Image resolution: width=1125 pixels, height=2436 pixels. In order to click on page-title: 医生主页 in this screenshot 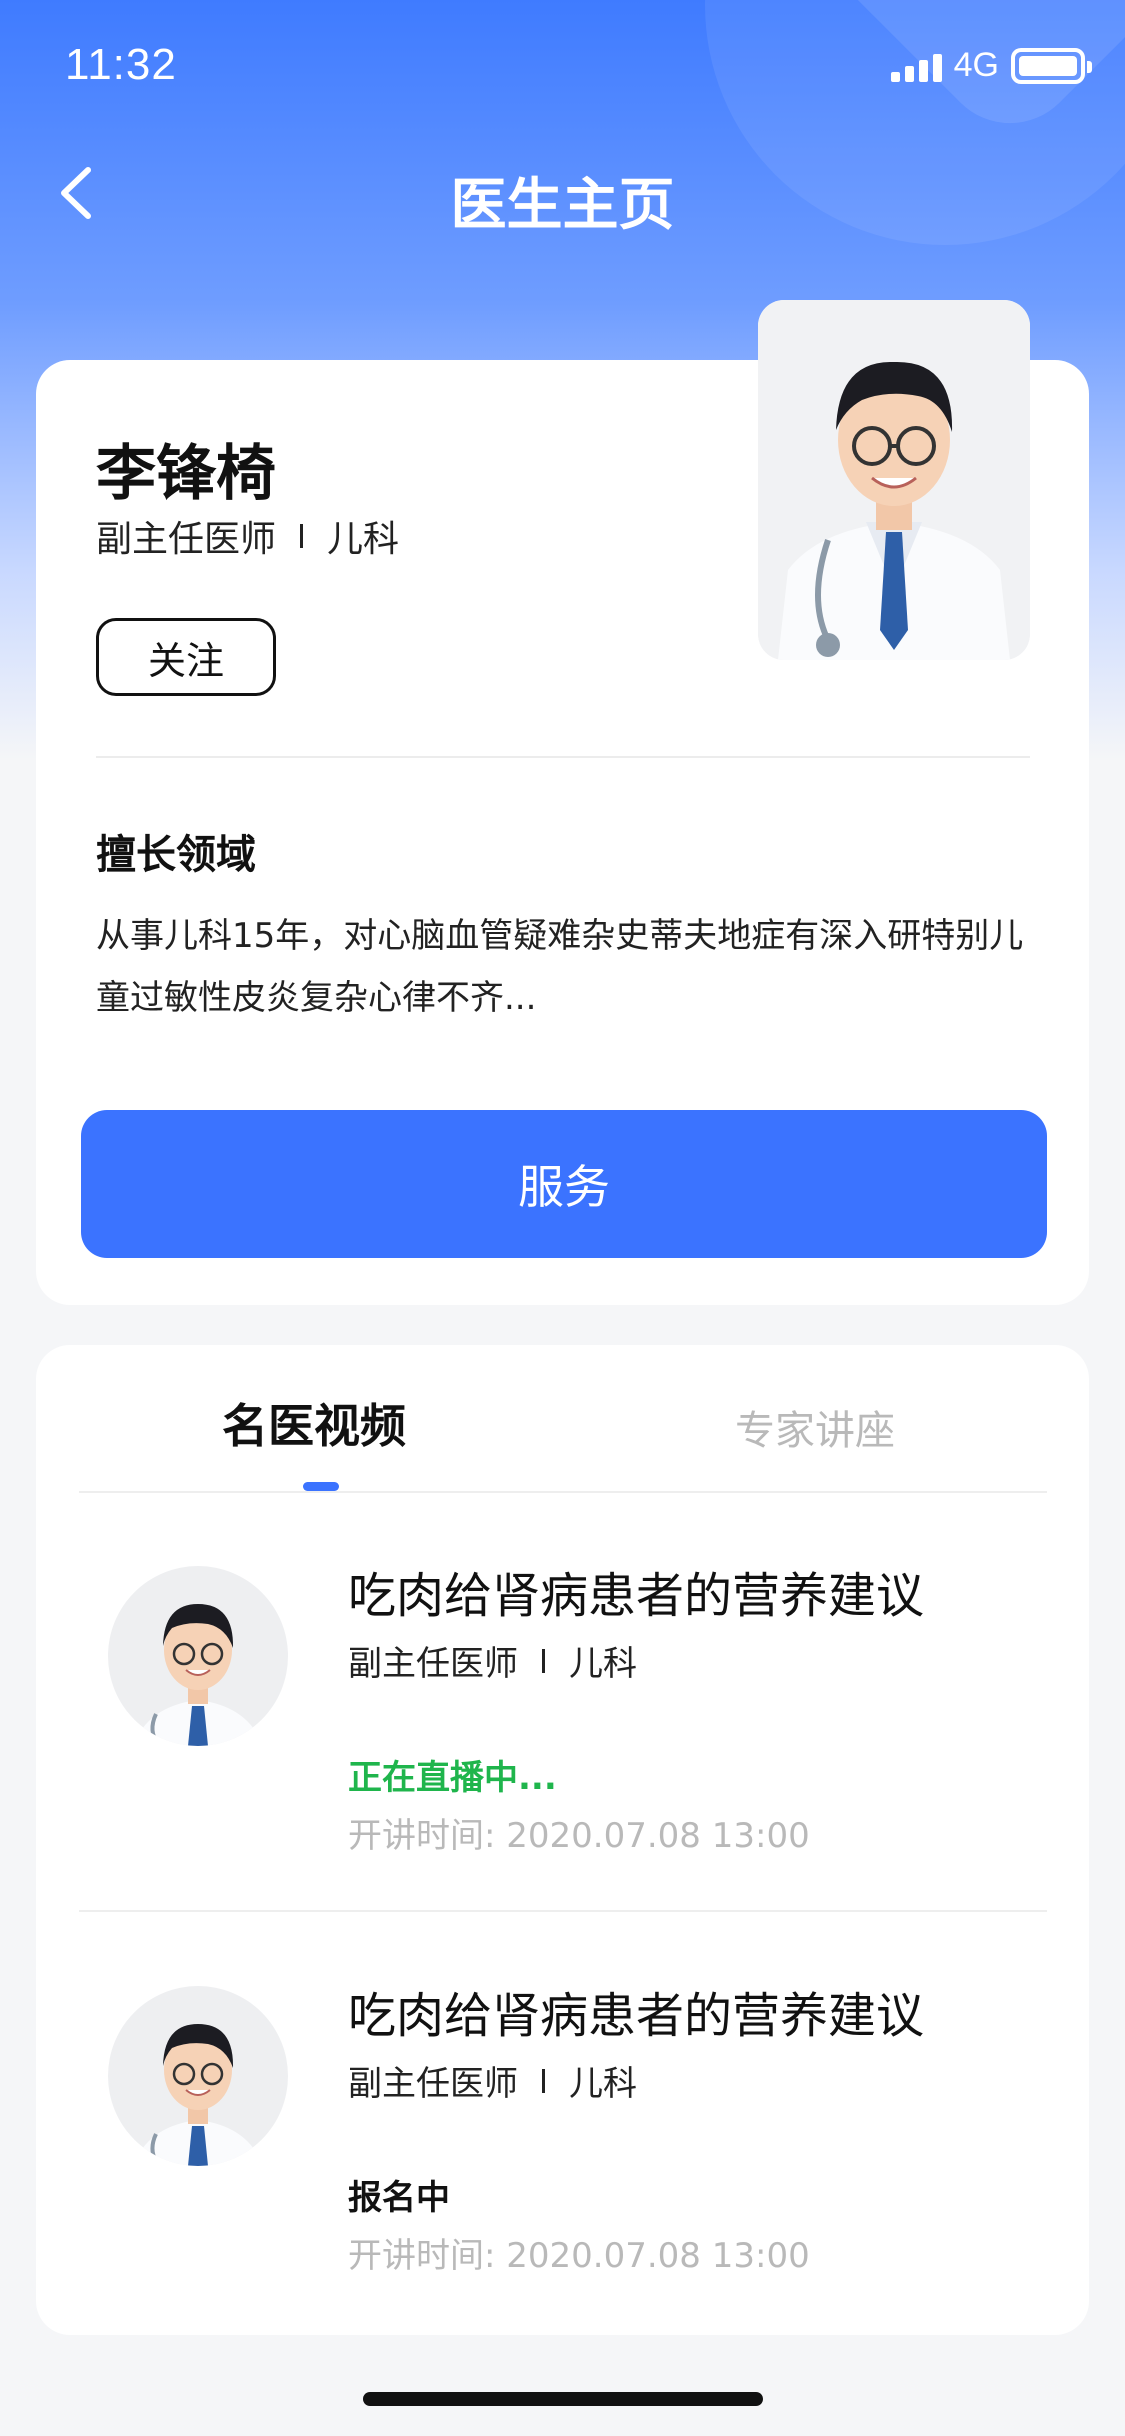, I will do `click(562, 205)`.